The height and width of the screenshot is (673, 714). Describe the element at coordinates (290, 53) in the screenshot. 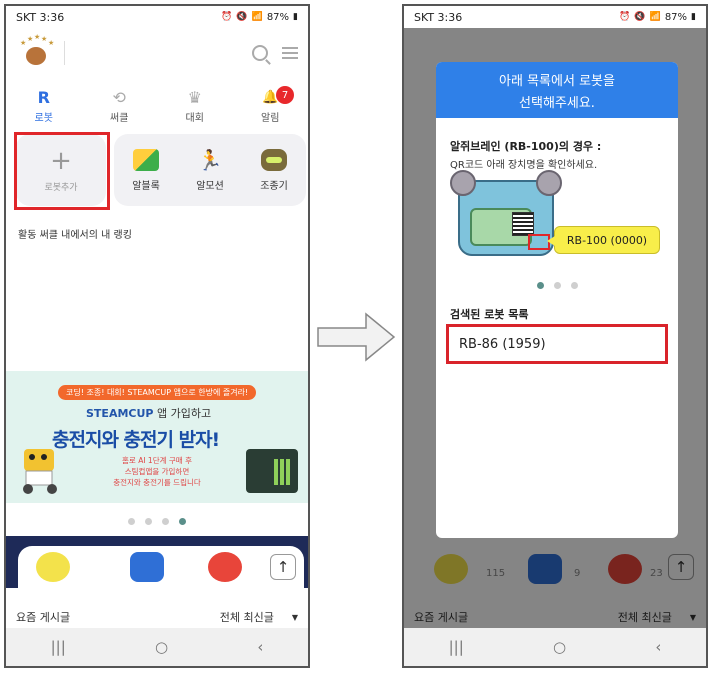

I see `menu-icon` at that location.